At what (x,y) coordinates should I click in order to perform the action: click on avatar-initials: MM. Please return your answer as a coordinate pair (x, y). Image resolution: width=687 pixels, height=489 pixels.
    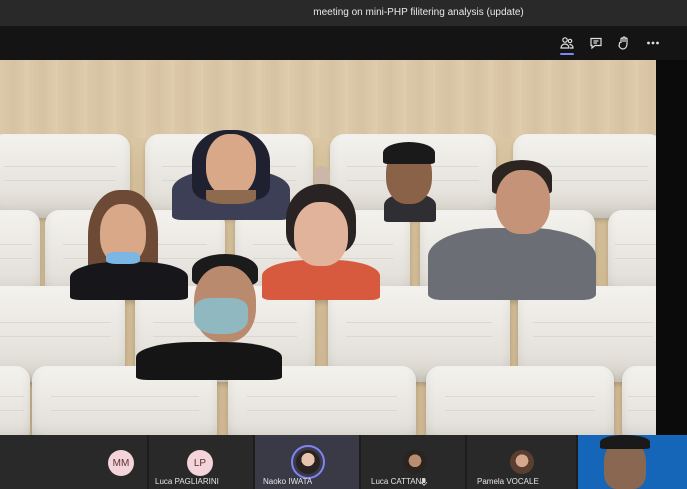
    Looking at the image, I should click on (121, 463).